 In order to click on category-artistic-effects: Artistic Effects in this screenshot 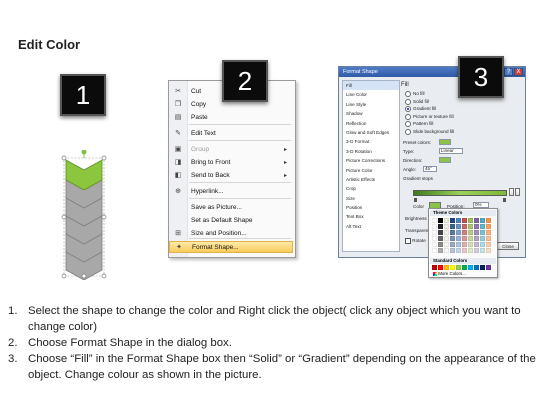, I will do `click(371, 179)`.